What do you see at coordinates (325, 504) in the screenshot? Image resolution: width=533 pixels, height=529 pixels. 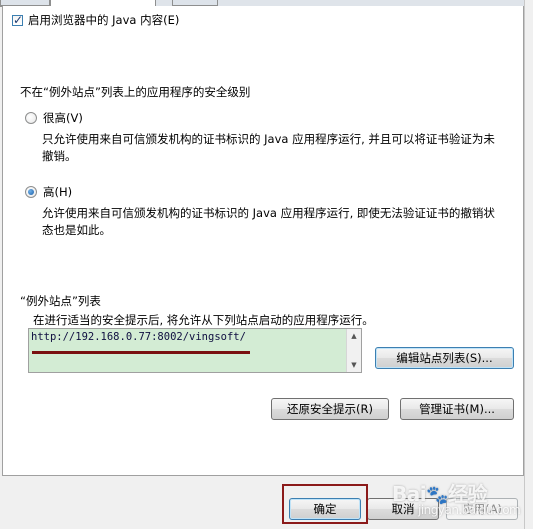 I see `annotation-highlight-box` at bounding box center [325, 504].